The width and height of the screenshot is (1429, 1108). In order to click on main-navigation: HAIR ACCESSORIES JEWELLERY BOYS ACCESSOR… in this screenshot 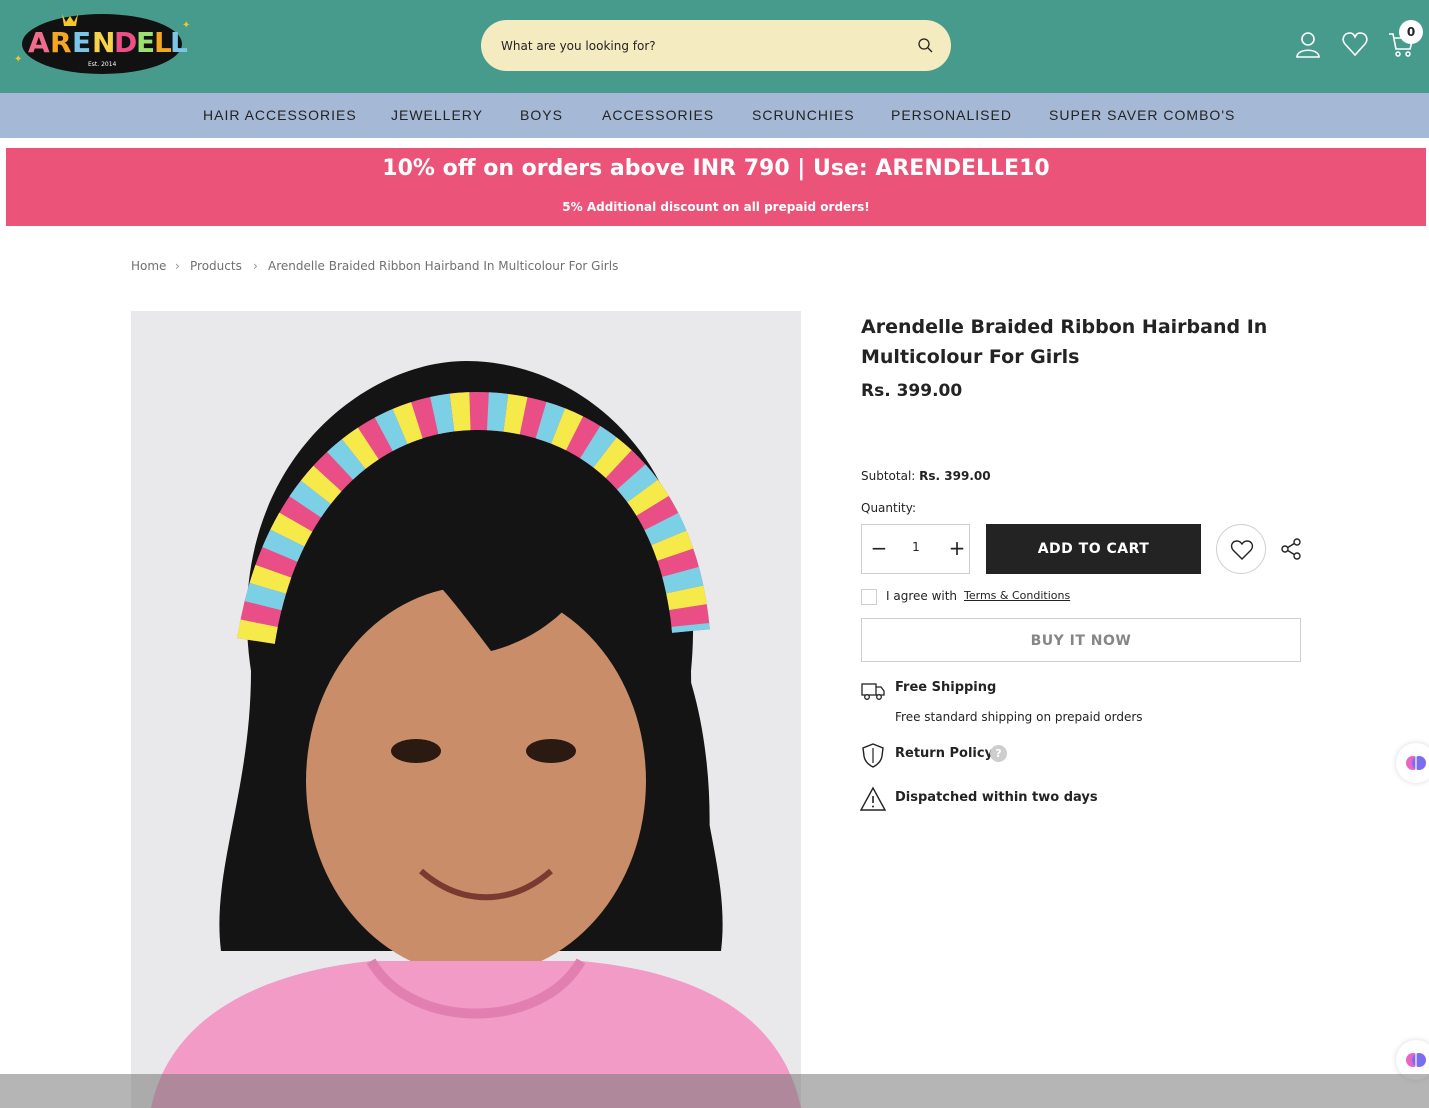, I will do `click(714, 115)`.